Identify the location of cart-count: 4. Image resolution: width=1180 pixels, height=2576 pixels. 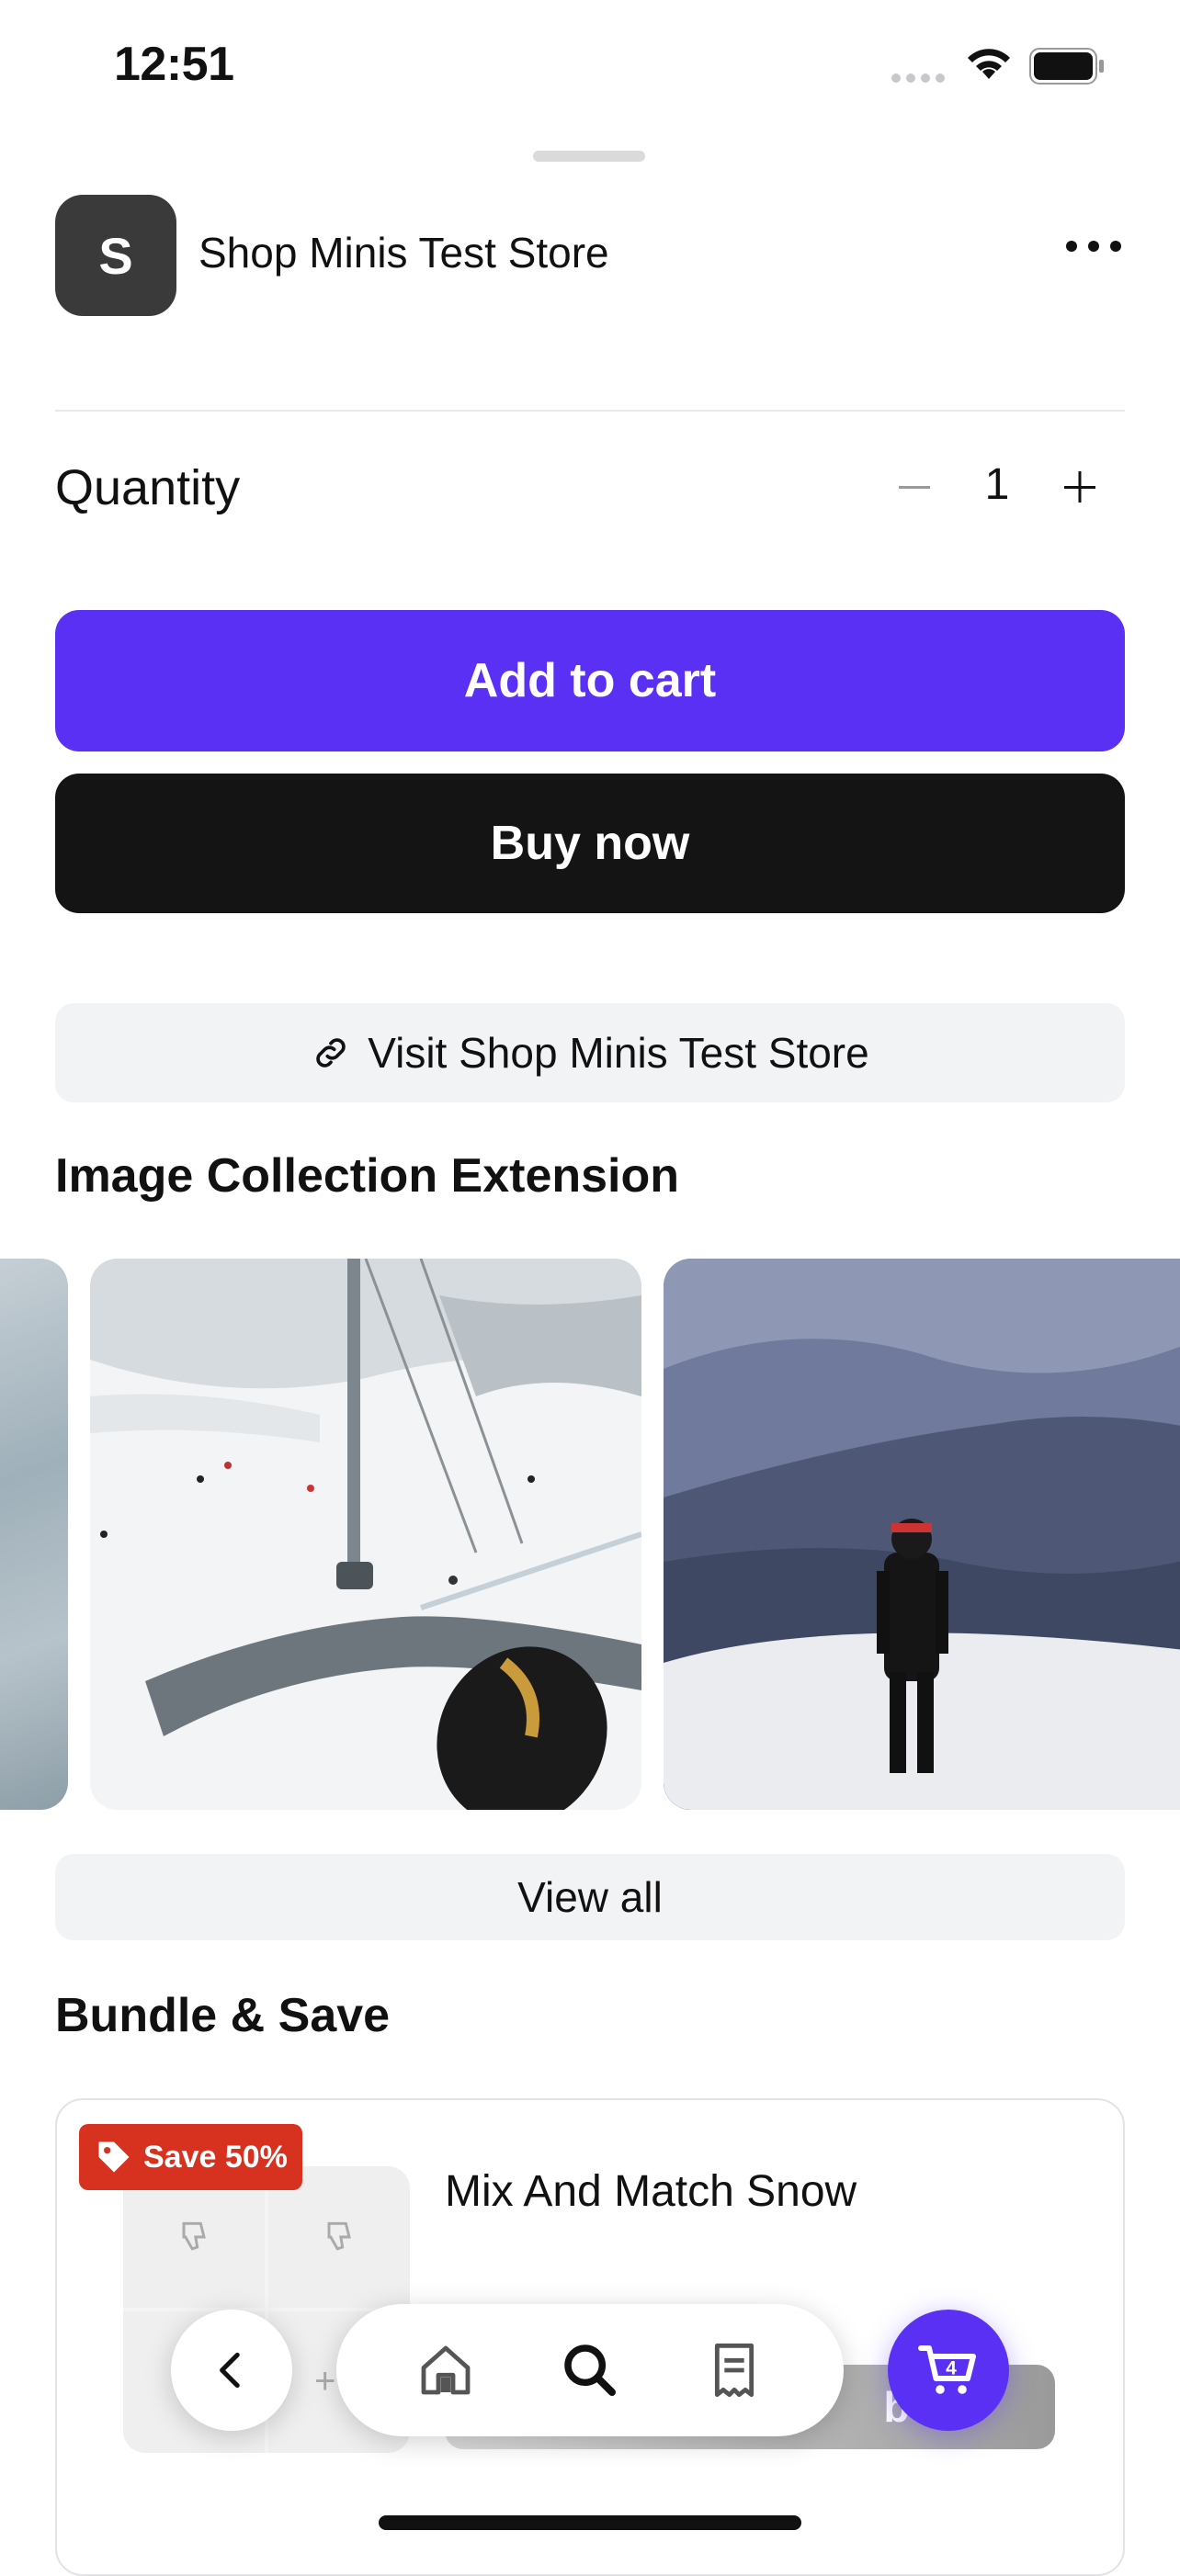
(951, 2368).